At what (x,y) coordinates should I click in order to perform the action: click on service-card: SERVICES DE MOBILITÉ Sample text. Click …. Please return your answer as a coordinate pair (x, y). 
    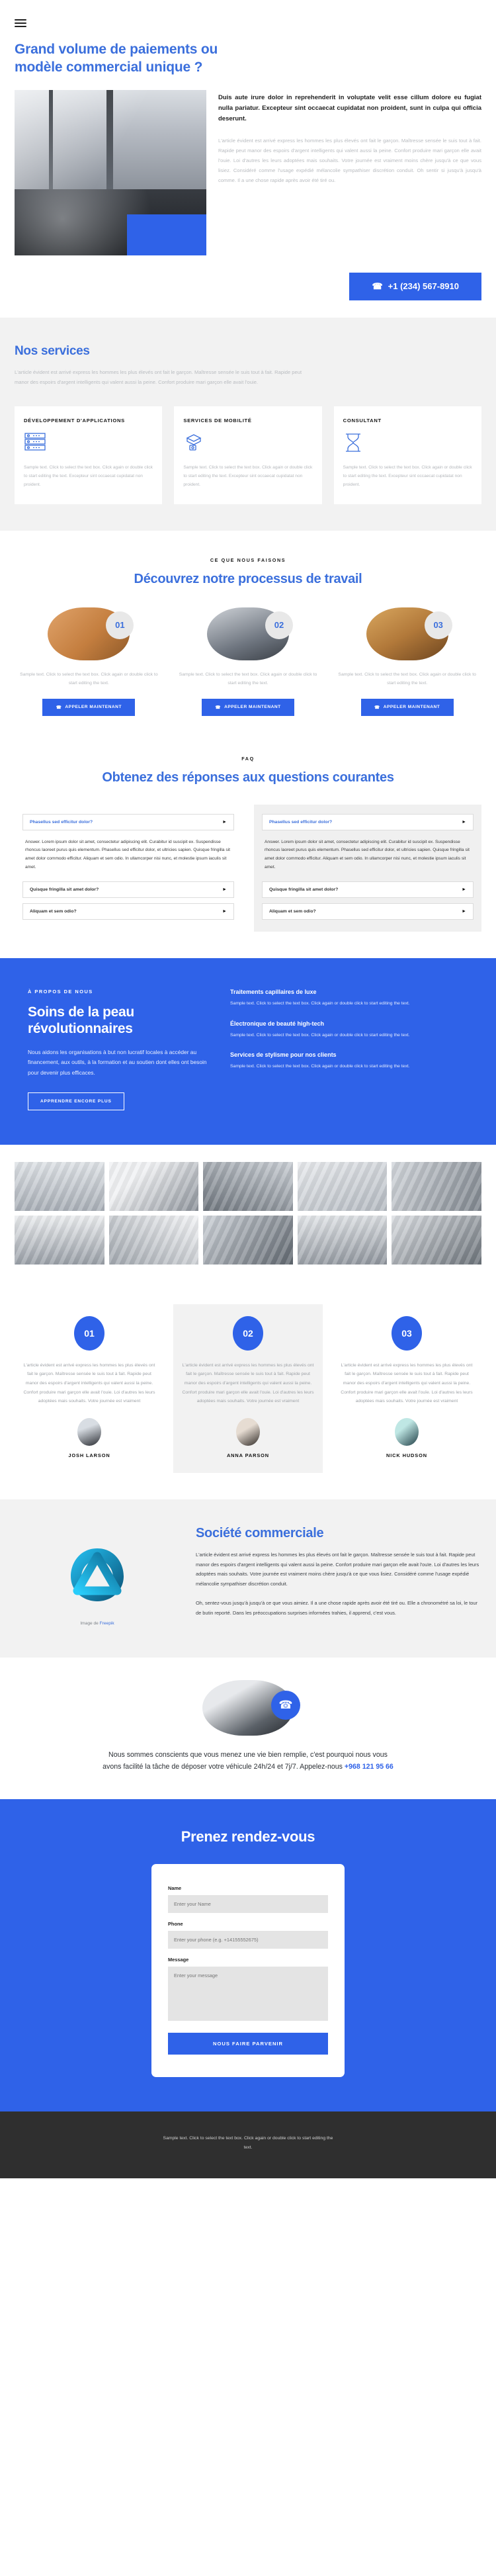
    Looking at the image, I should click on (248, 455).